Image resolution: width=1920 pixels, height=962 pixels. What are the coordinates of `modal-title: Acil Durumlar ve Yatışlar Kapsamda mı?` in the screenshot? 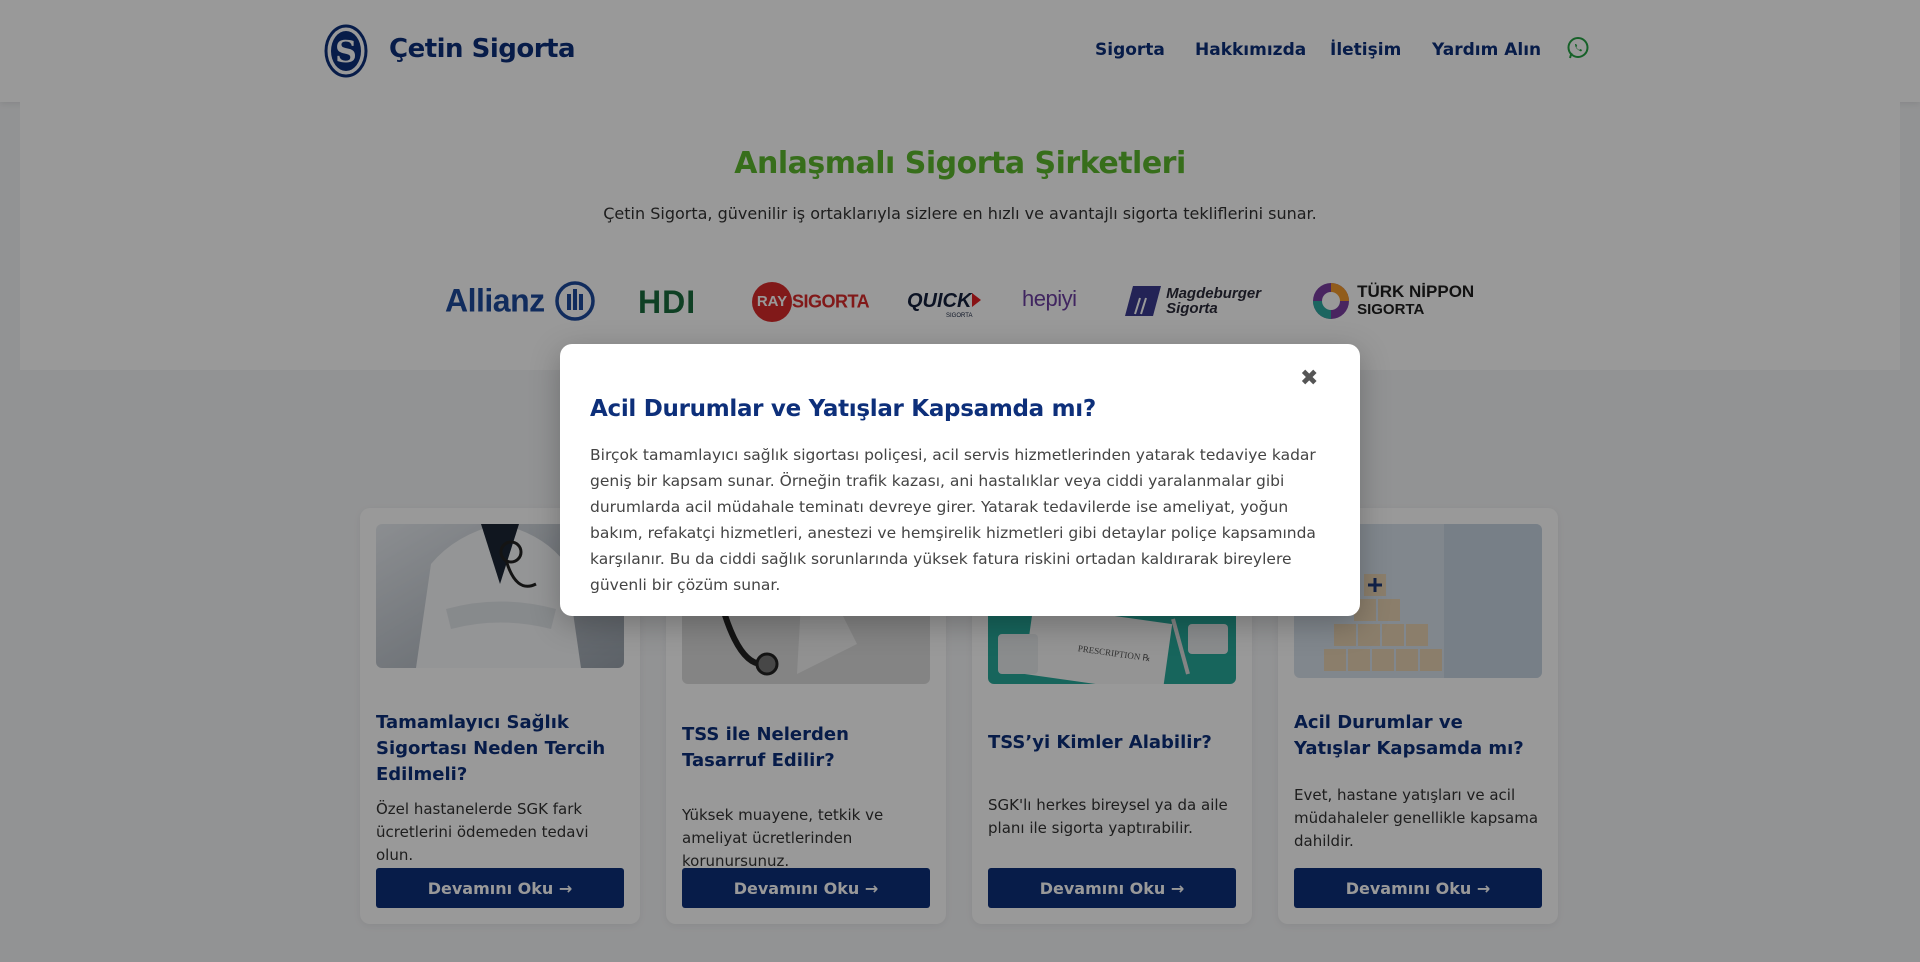 It's located at (843, 409).